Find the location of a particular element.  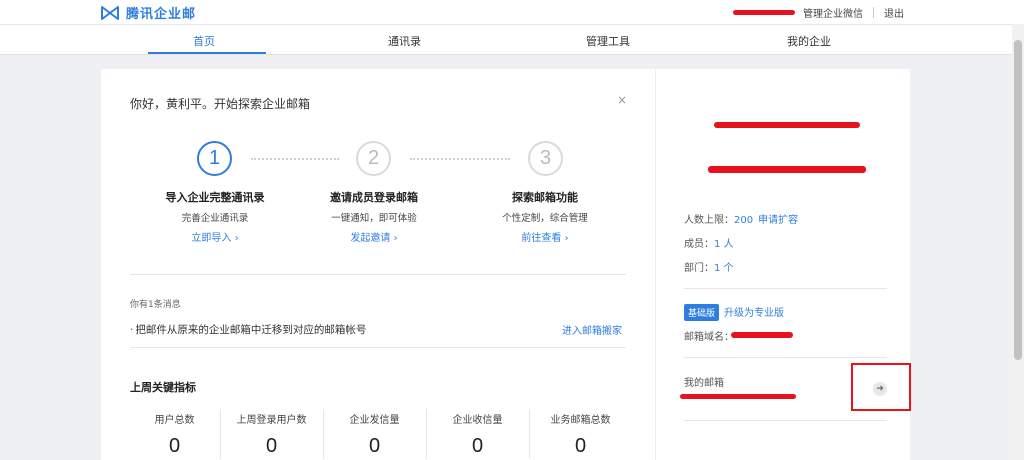

redacted-username is located at coordinates (764, 12).